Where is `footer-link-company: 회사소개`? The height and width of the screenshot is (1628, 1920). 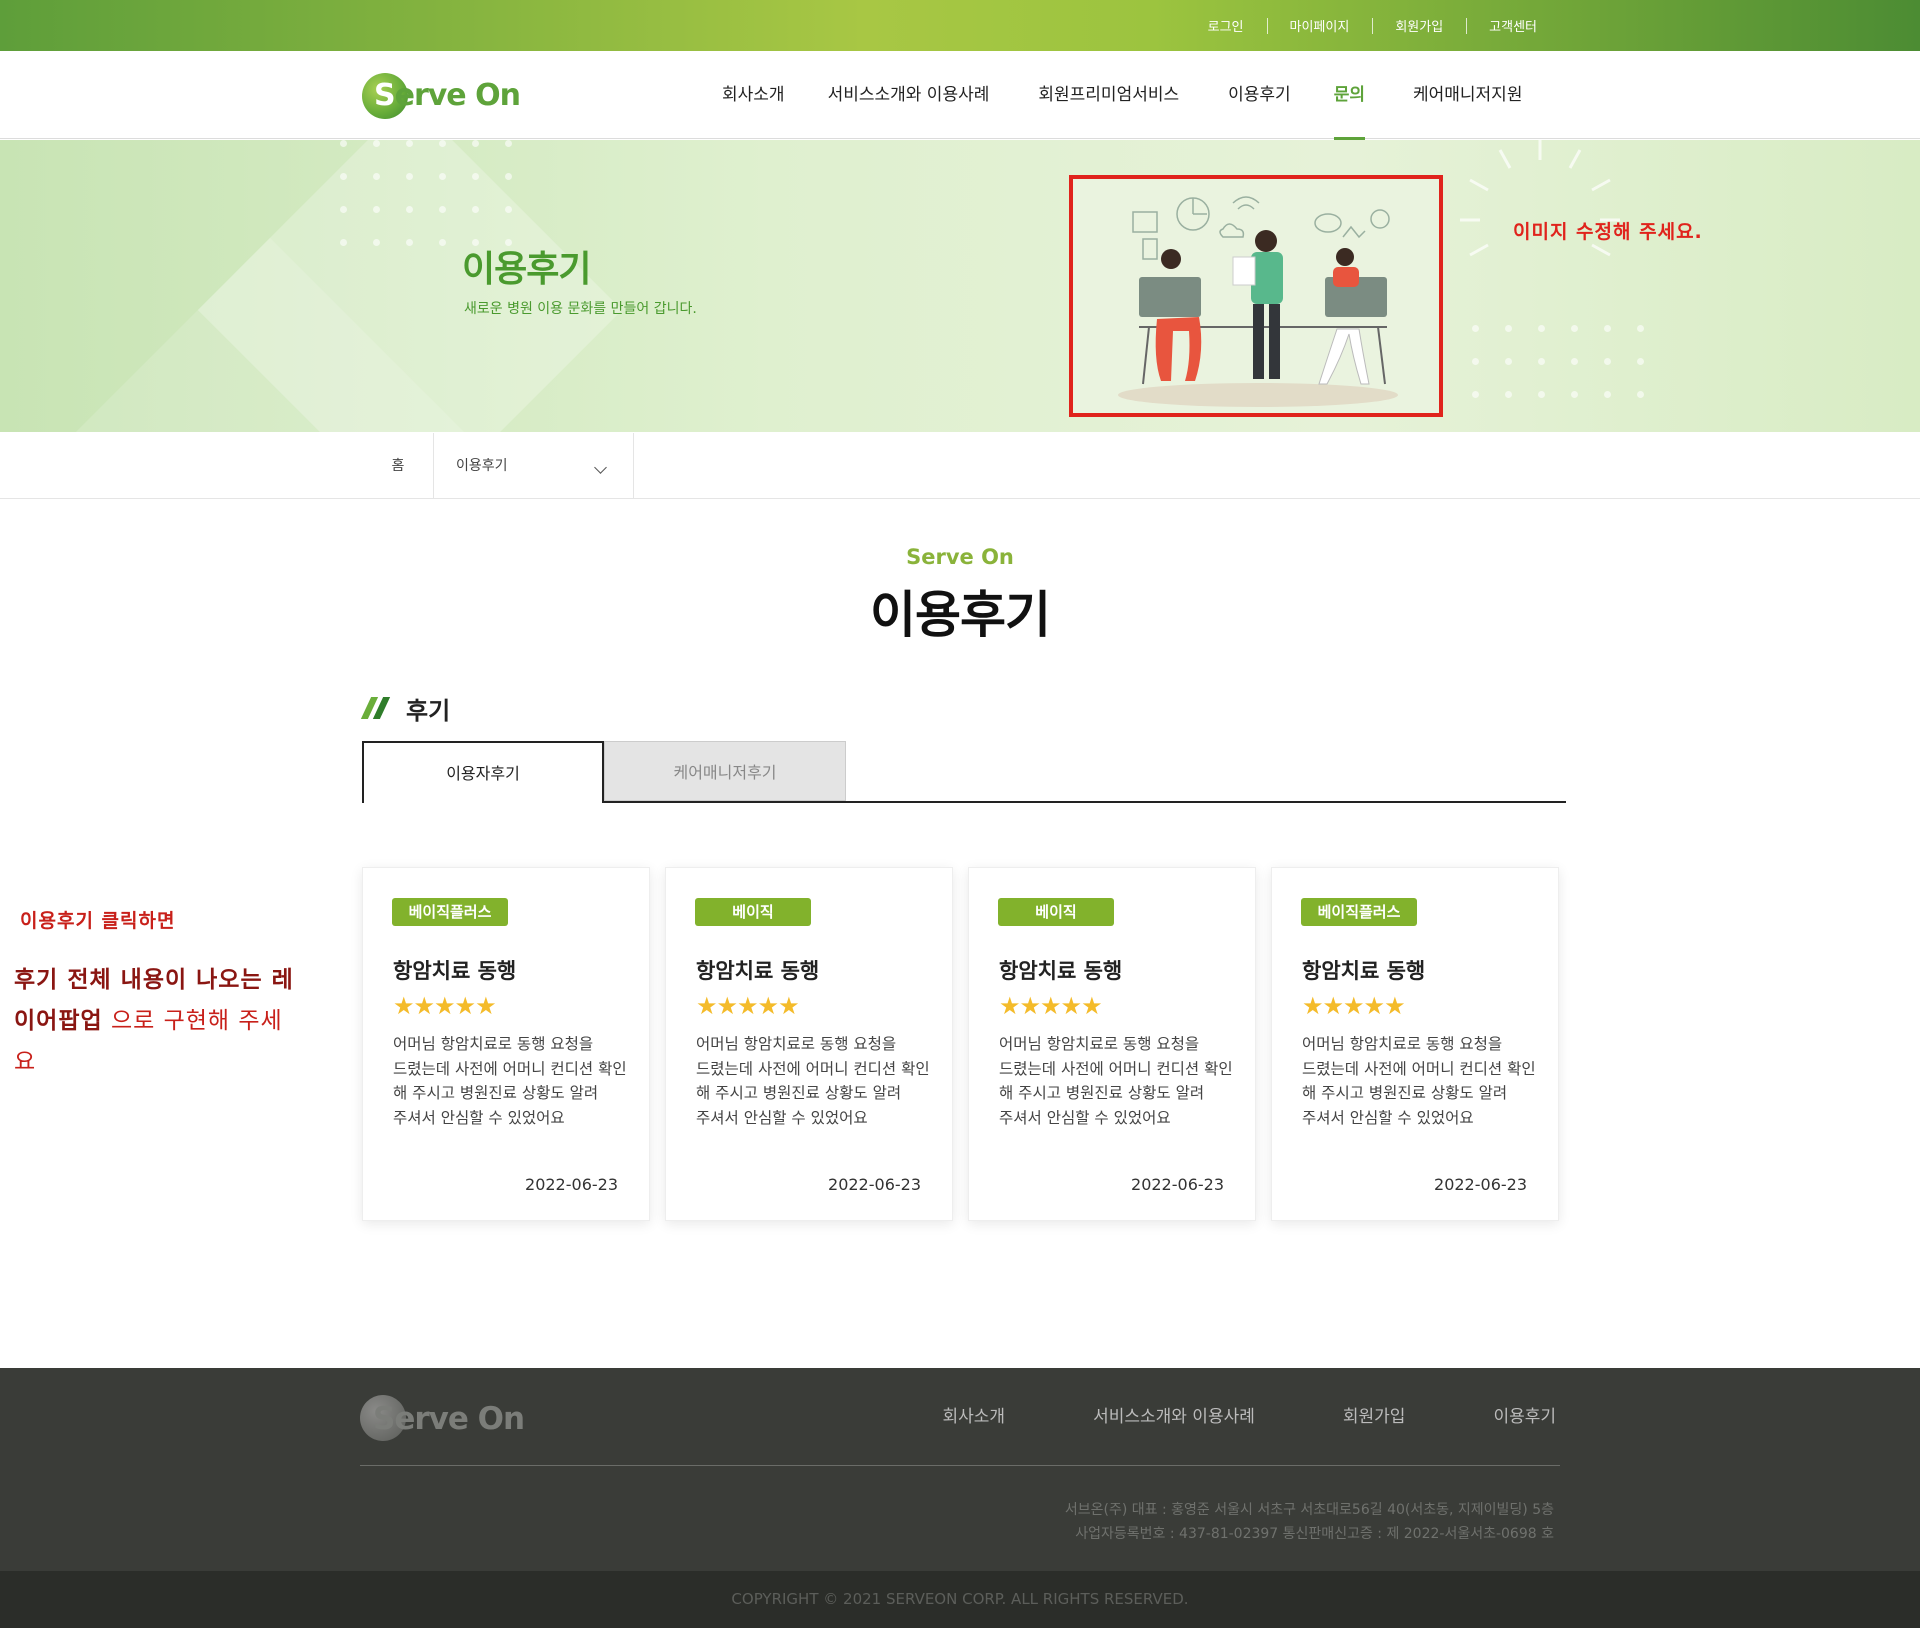 footer-link-company: 회사소개 is located at coordinates (974, 1414).